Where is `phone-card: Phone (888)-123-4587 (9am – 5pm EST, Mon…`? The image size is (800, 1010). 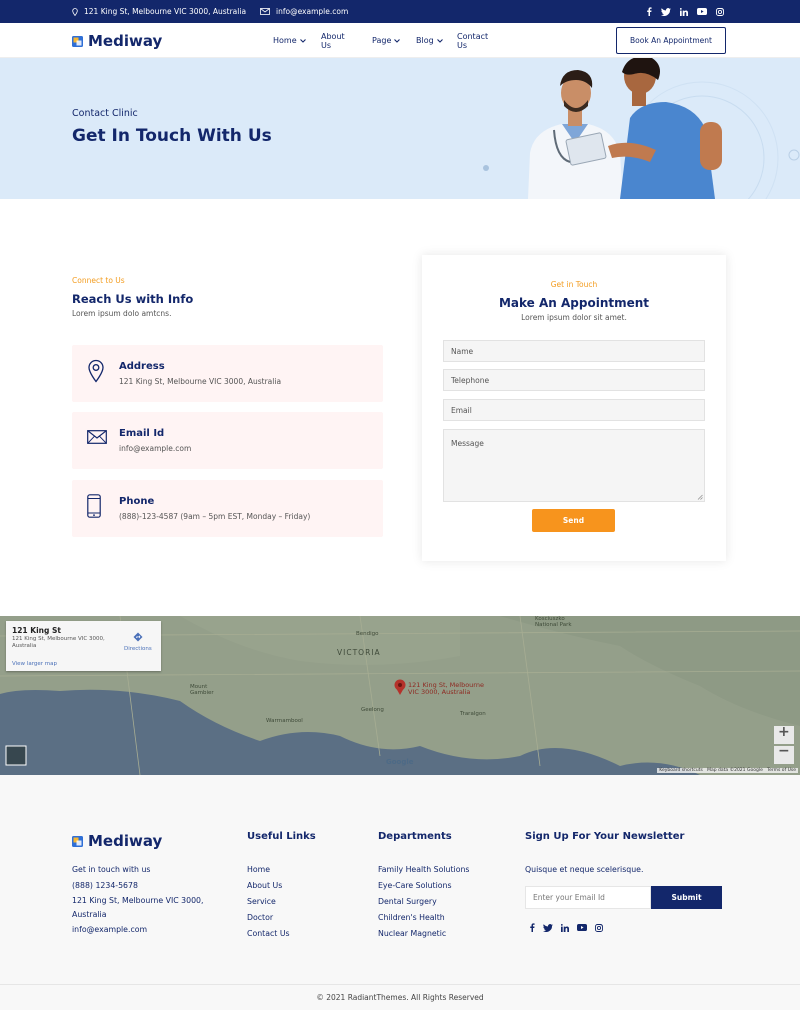
phone-card: Phone (888)-123-4587 (9am – 5pm EST, Mon… is located at coordinates (227, 508).